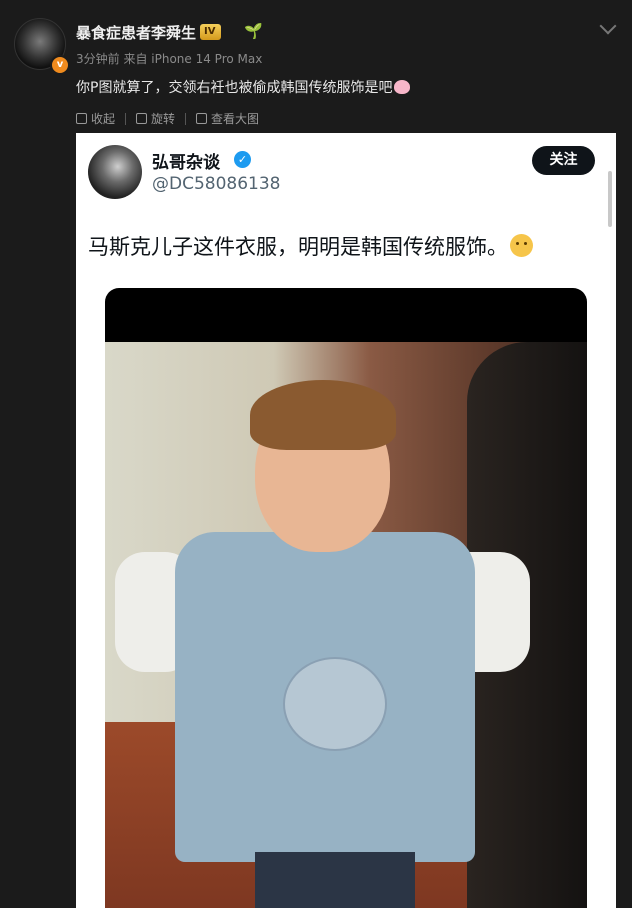 The height and width of the screenshot is (908, 632). What do you see at coordinates (142, 118) in the screenshot?
I see `rotate-icon` at bounding box center [142, 118].